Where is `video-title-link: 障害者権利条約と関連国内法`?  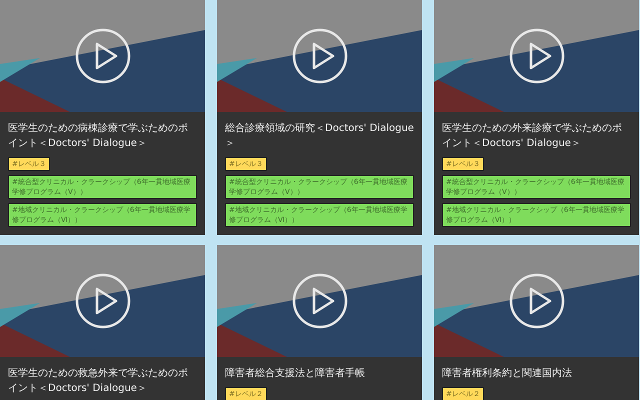 video-title-link: 障害者権利条約と関連国内法 is located at coordinates (507, 373).